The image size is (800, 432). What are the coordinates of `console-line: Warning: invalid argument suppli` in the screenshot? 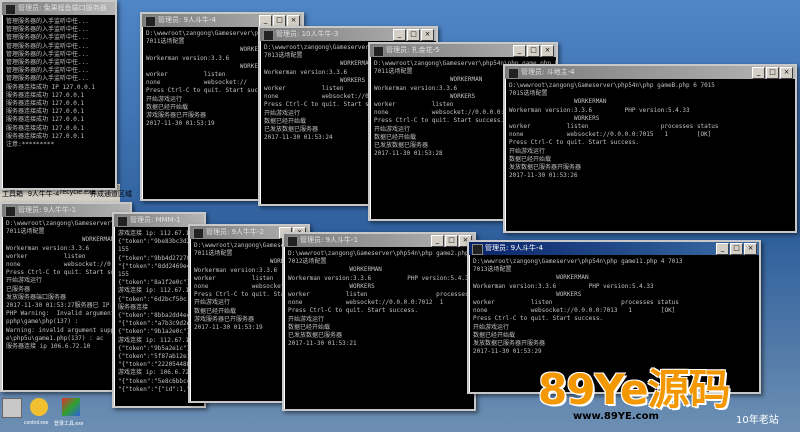 It's located at (64, 330).